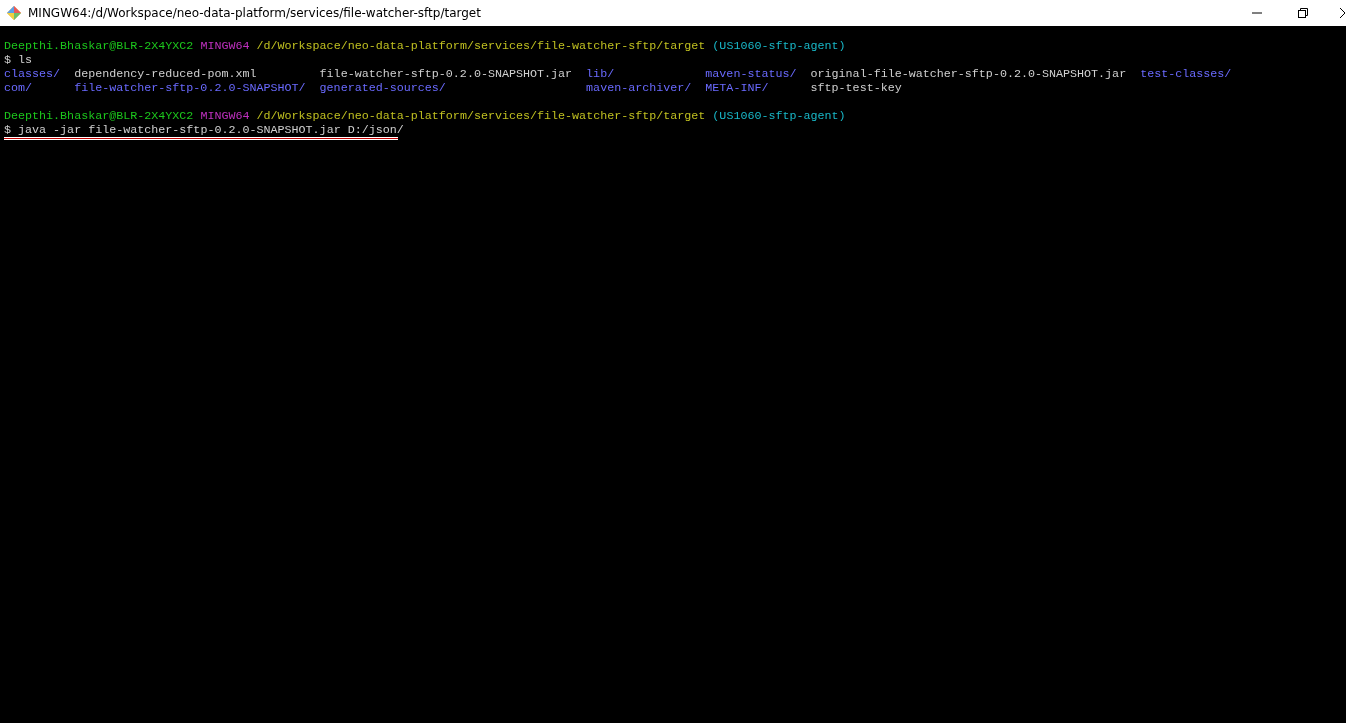 The height and width of the screenshot is (723, 1346). I want to click on restore-icon, so click(1303, 13).